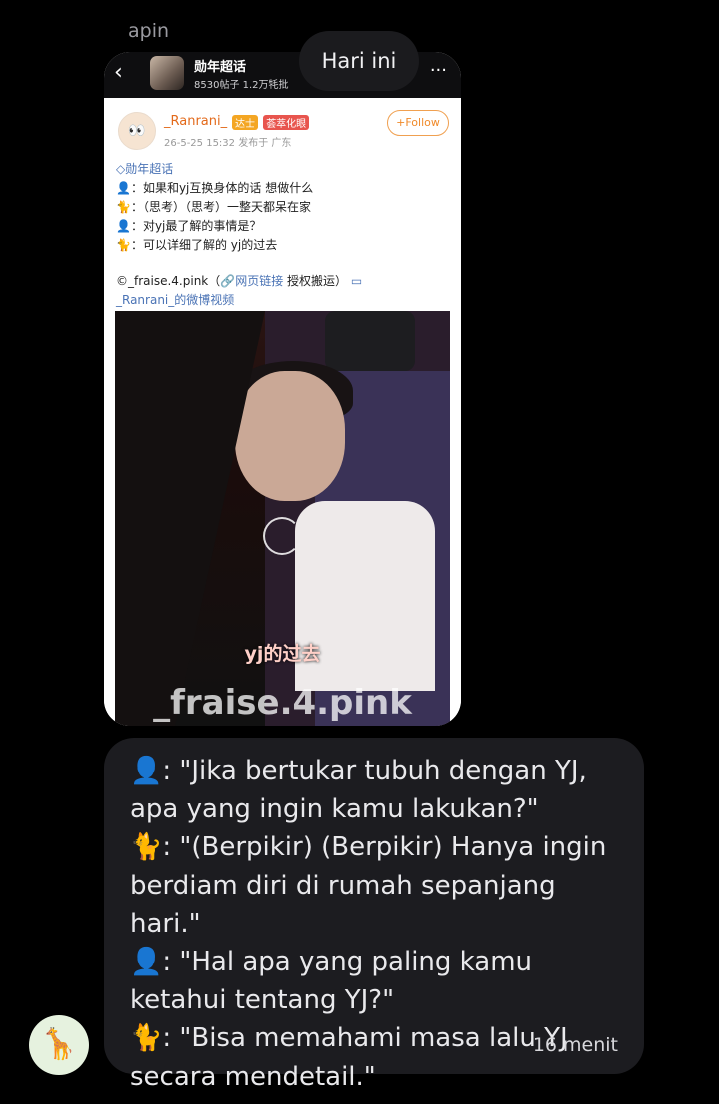  I want to click on video-icon: ▭, so click(355, 281).